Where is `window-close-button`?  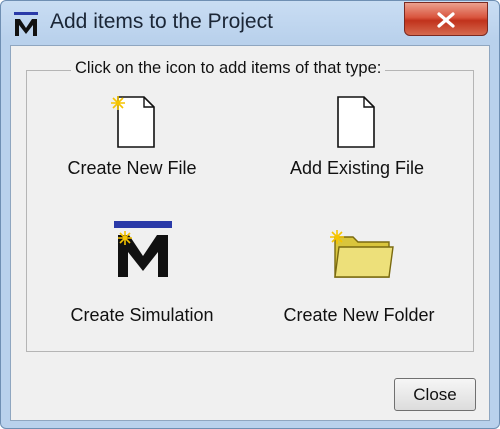 window-close-button is located at coordinates (446, 19).